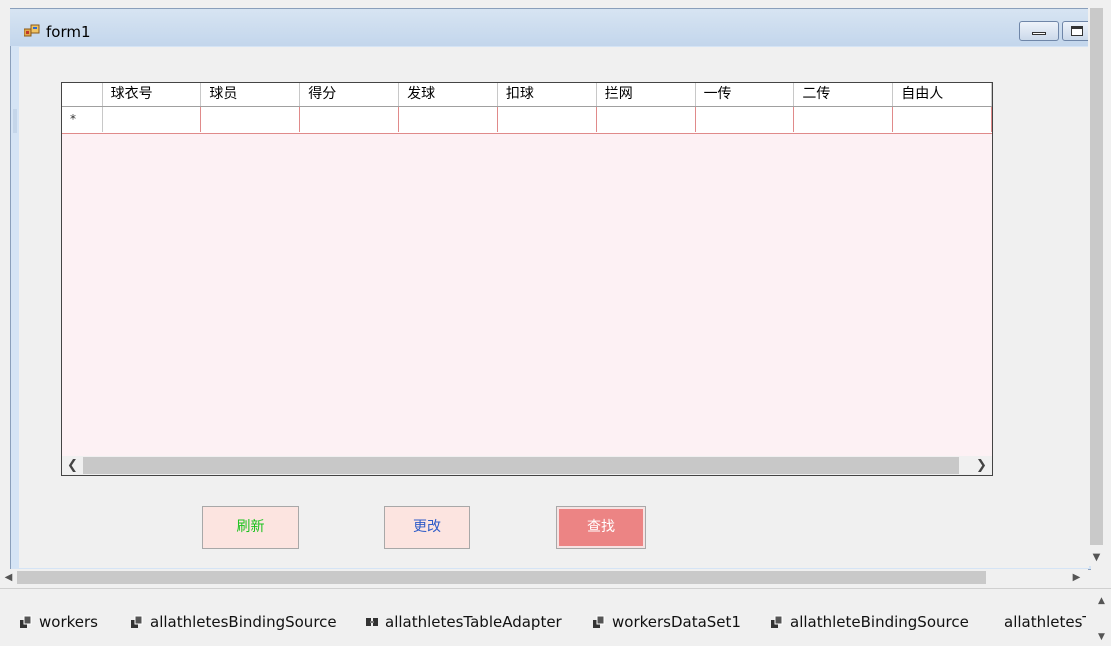 The height and width of the screenshot is (646, 1111). Describe the element at coordinates (1039, 31) in the screenshot. I see `minimize-button` at that location.